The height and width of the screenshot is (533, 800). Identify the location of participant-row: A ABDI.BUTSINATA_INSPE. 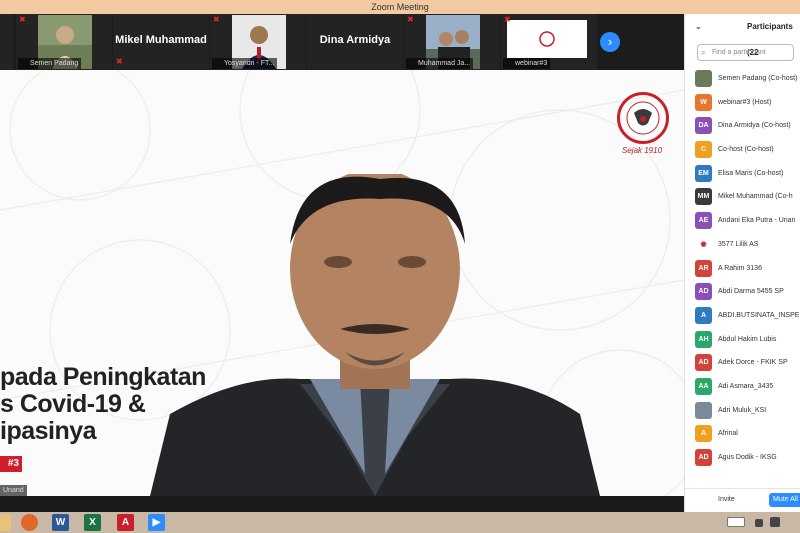
(742, 316).